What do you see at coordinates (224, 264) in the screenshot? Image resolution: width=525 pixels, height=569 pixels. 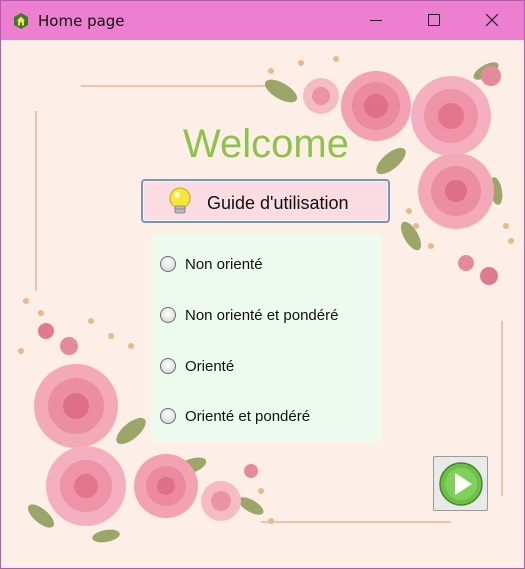 I see `option-label: Non orienté` at bounding box center [224, 264].